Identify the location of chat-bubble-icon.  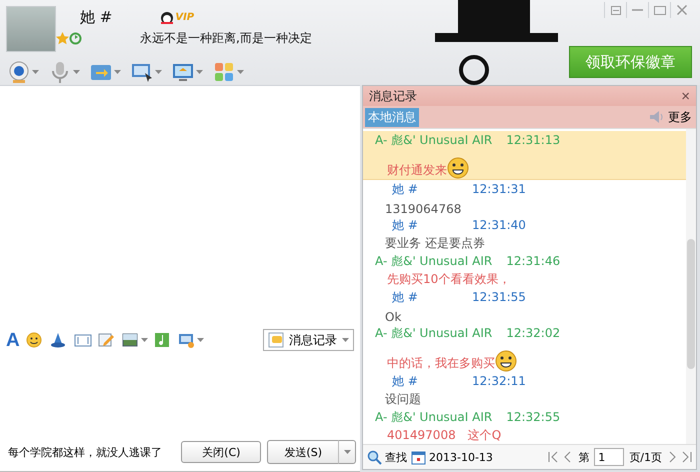
(276, 340).